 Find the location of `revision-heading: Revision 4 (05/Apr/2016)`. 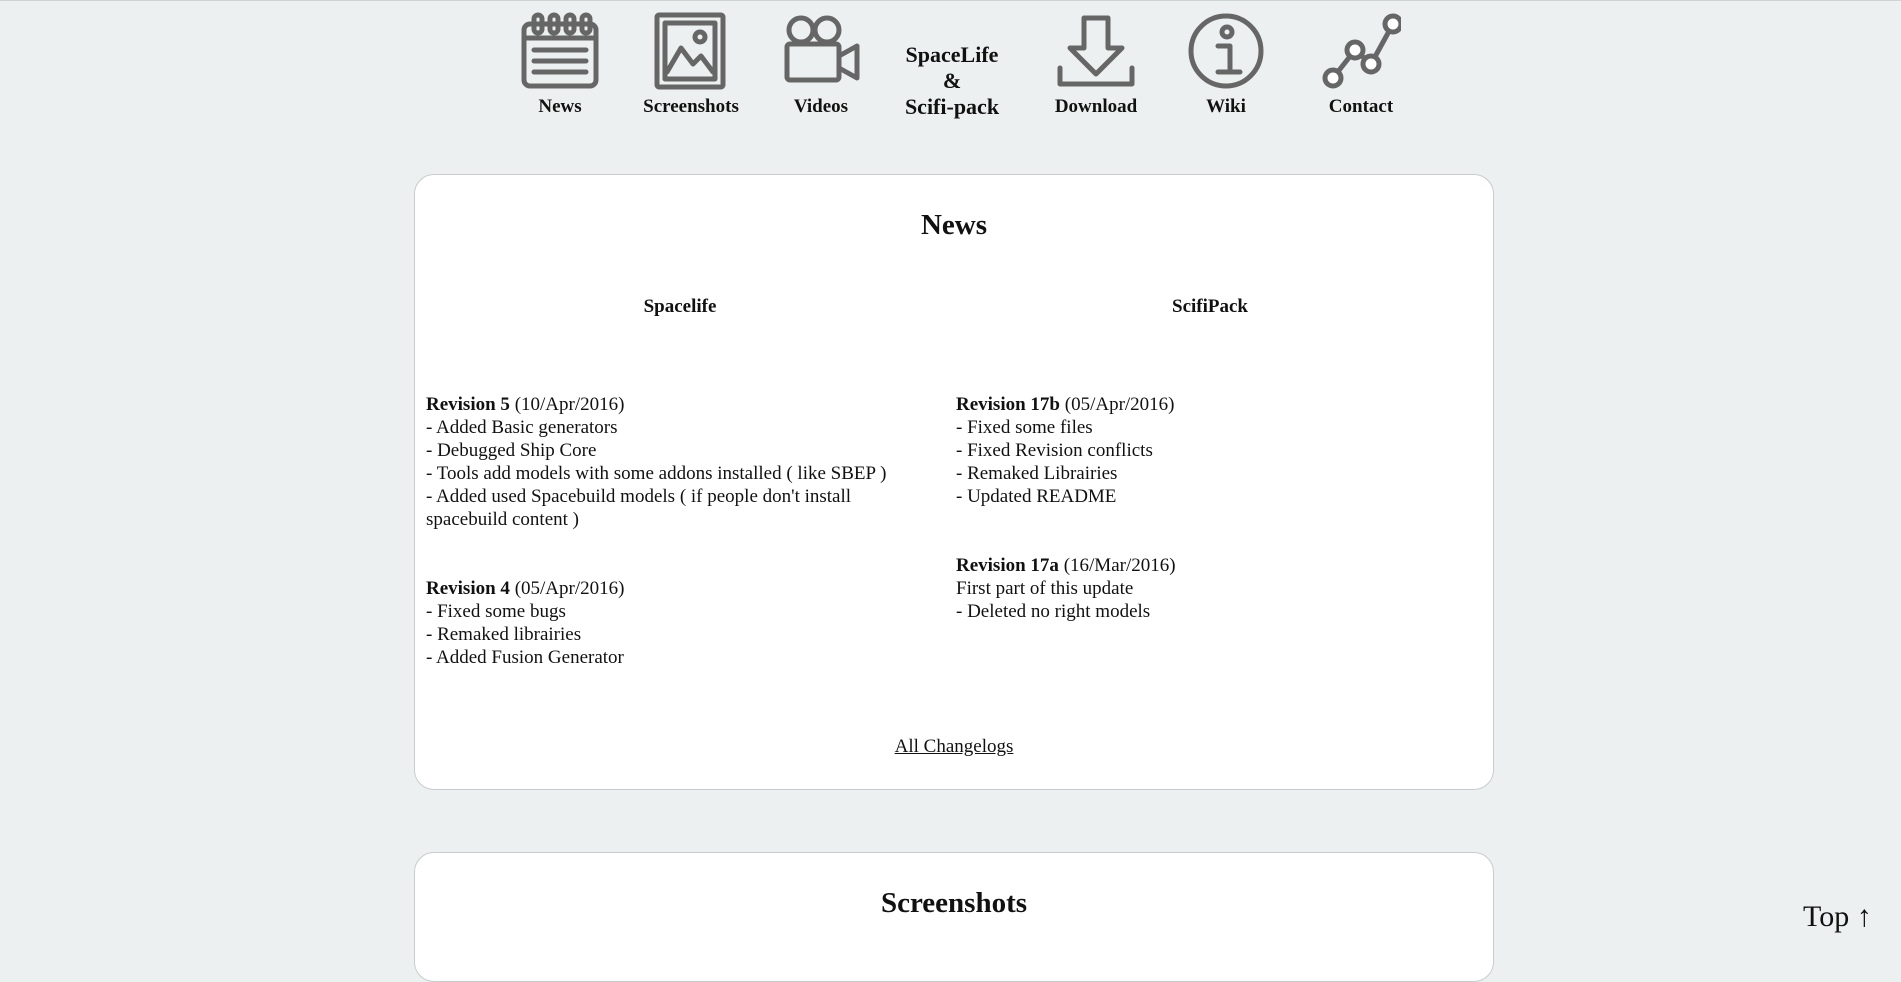

revision-heading: Revision 4 (05/Apr/2016) is located at coordinates (676, 588).